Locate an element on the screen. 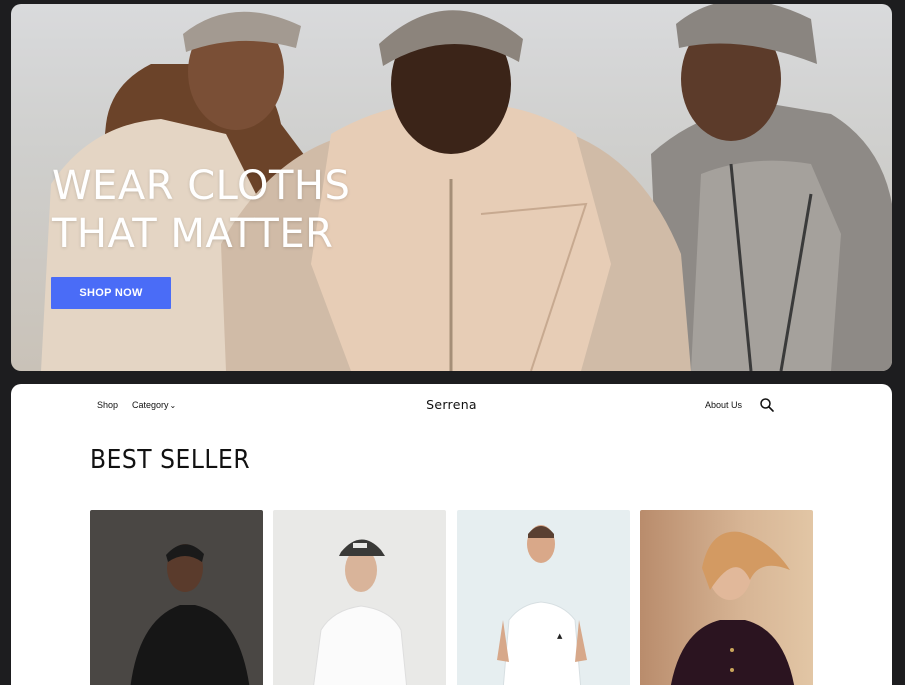  hero-title-line-2: THAT MATTER is located at coordinates (193, 234).